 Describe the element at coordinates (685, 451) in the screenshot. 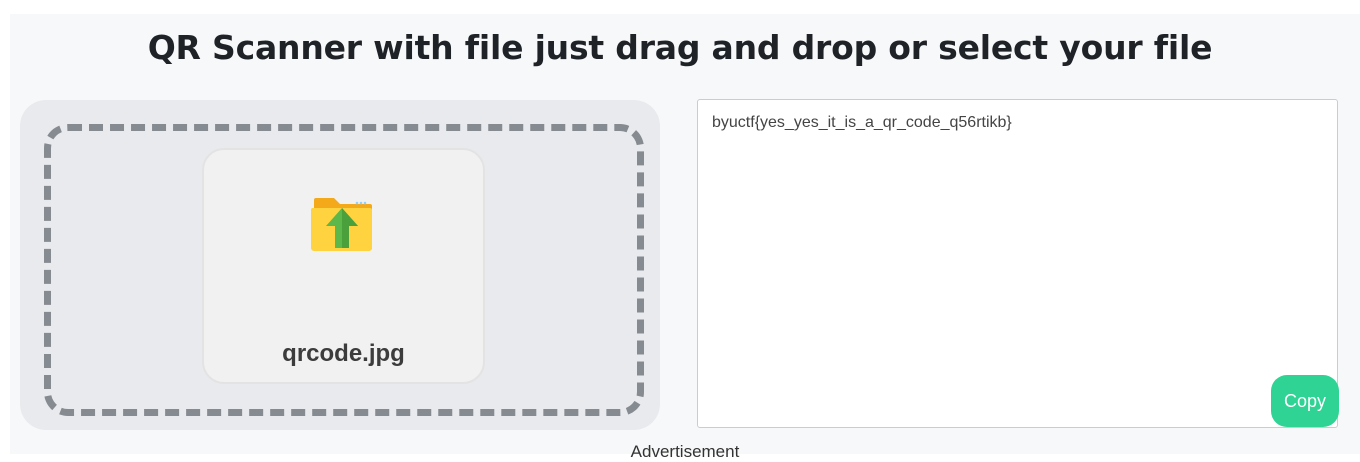

I see `advertisement-label: Advertisement` at that location.